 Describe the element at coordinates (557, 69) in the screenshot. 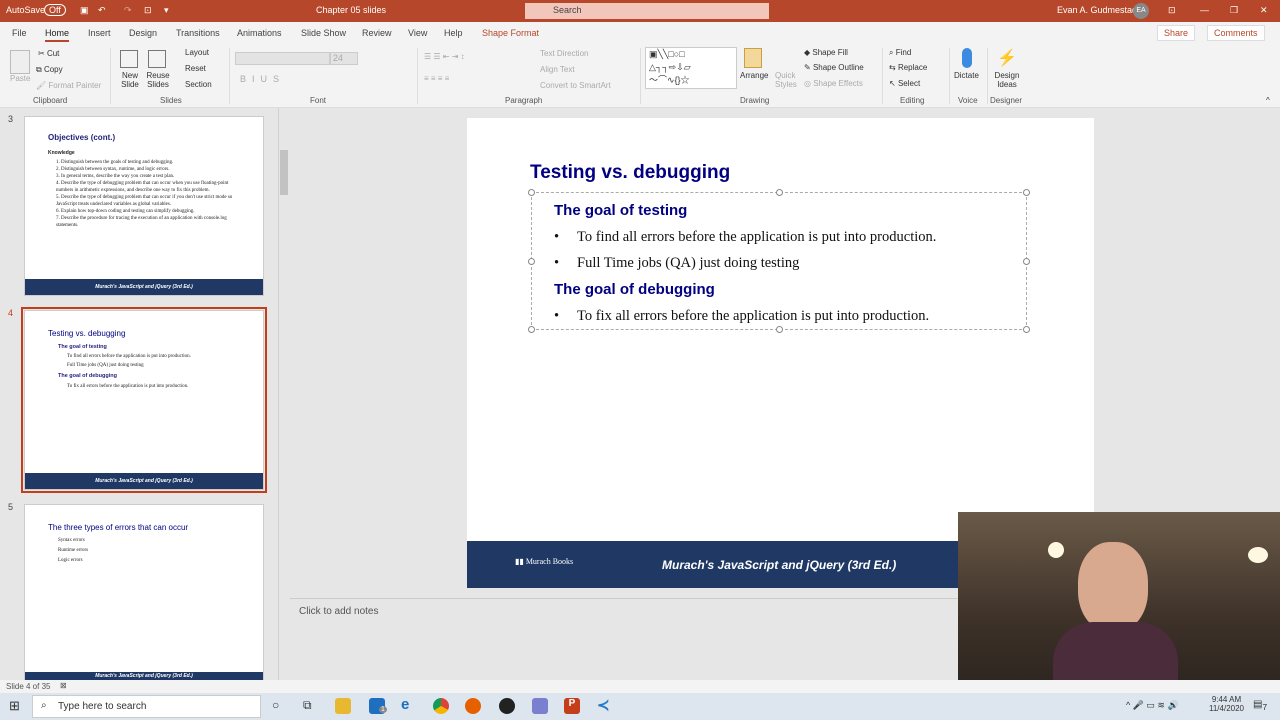

I see `align-text-button: Align Text` at that location.